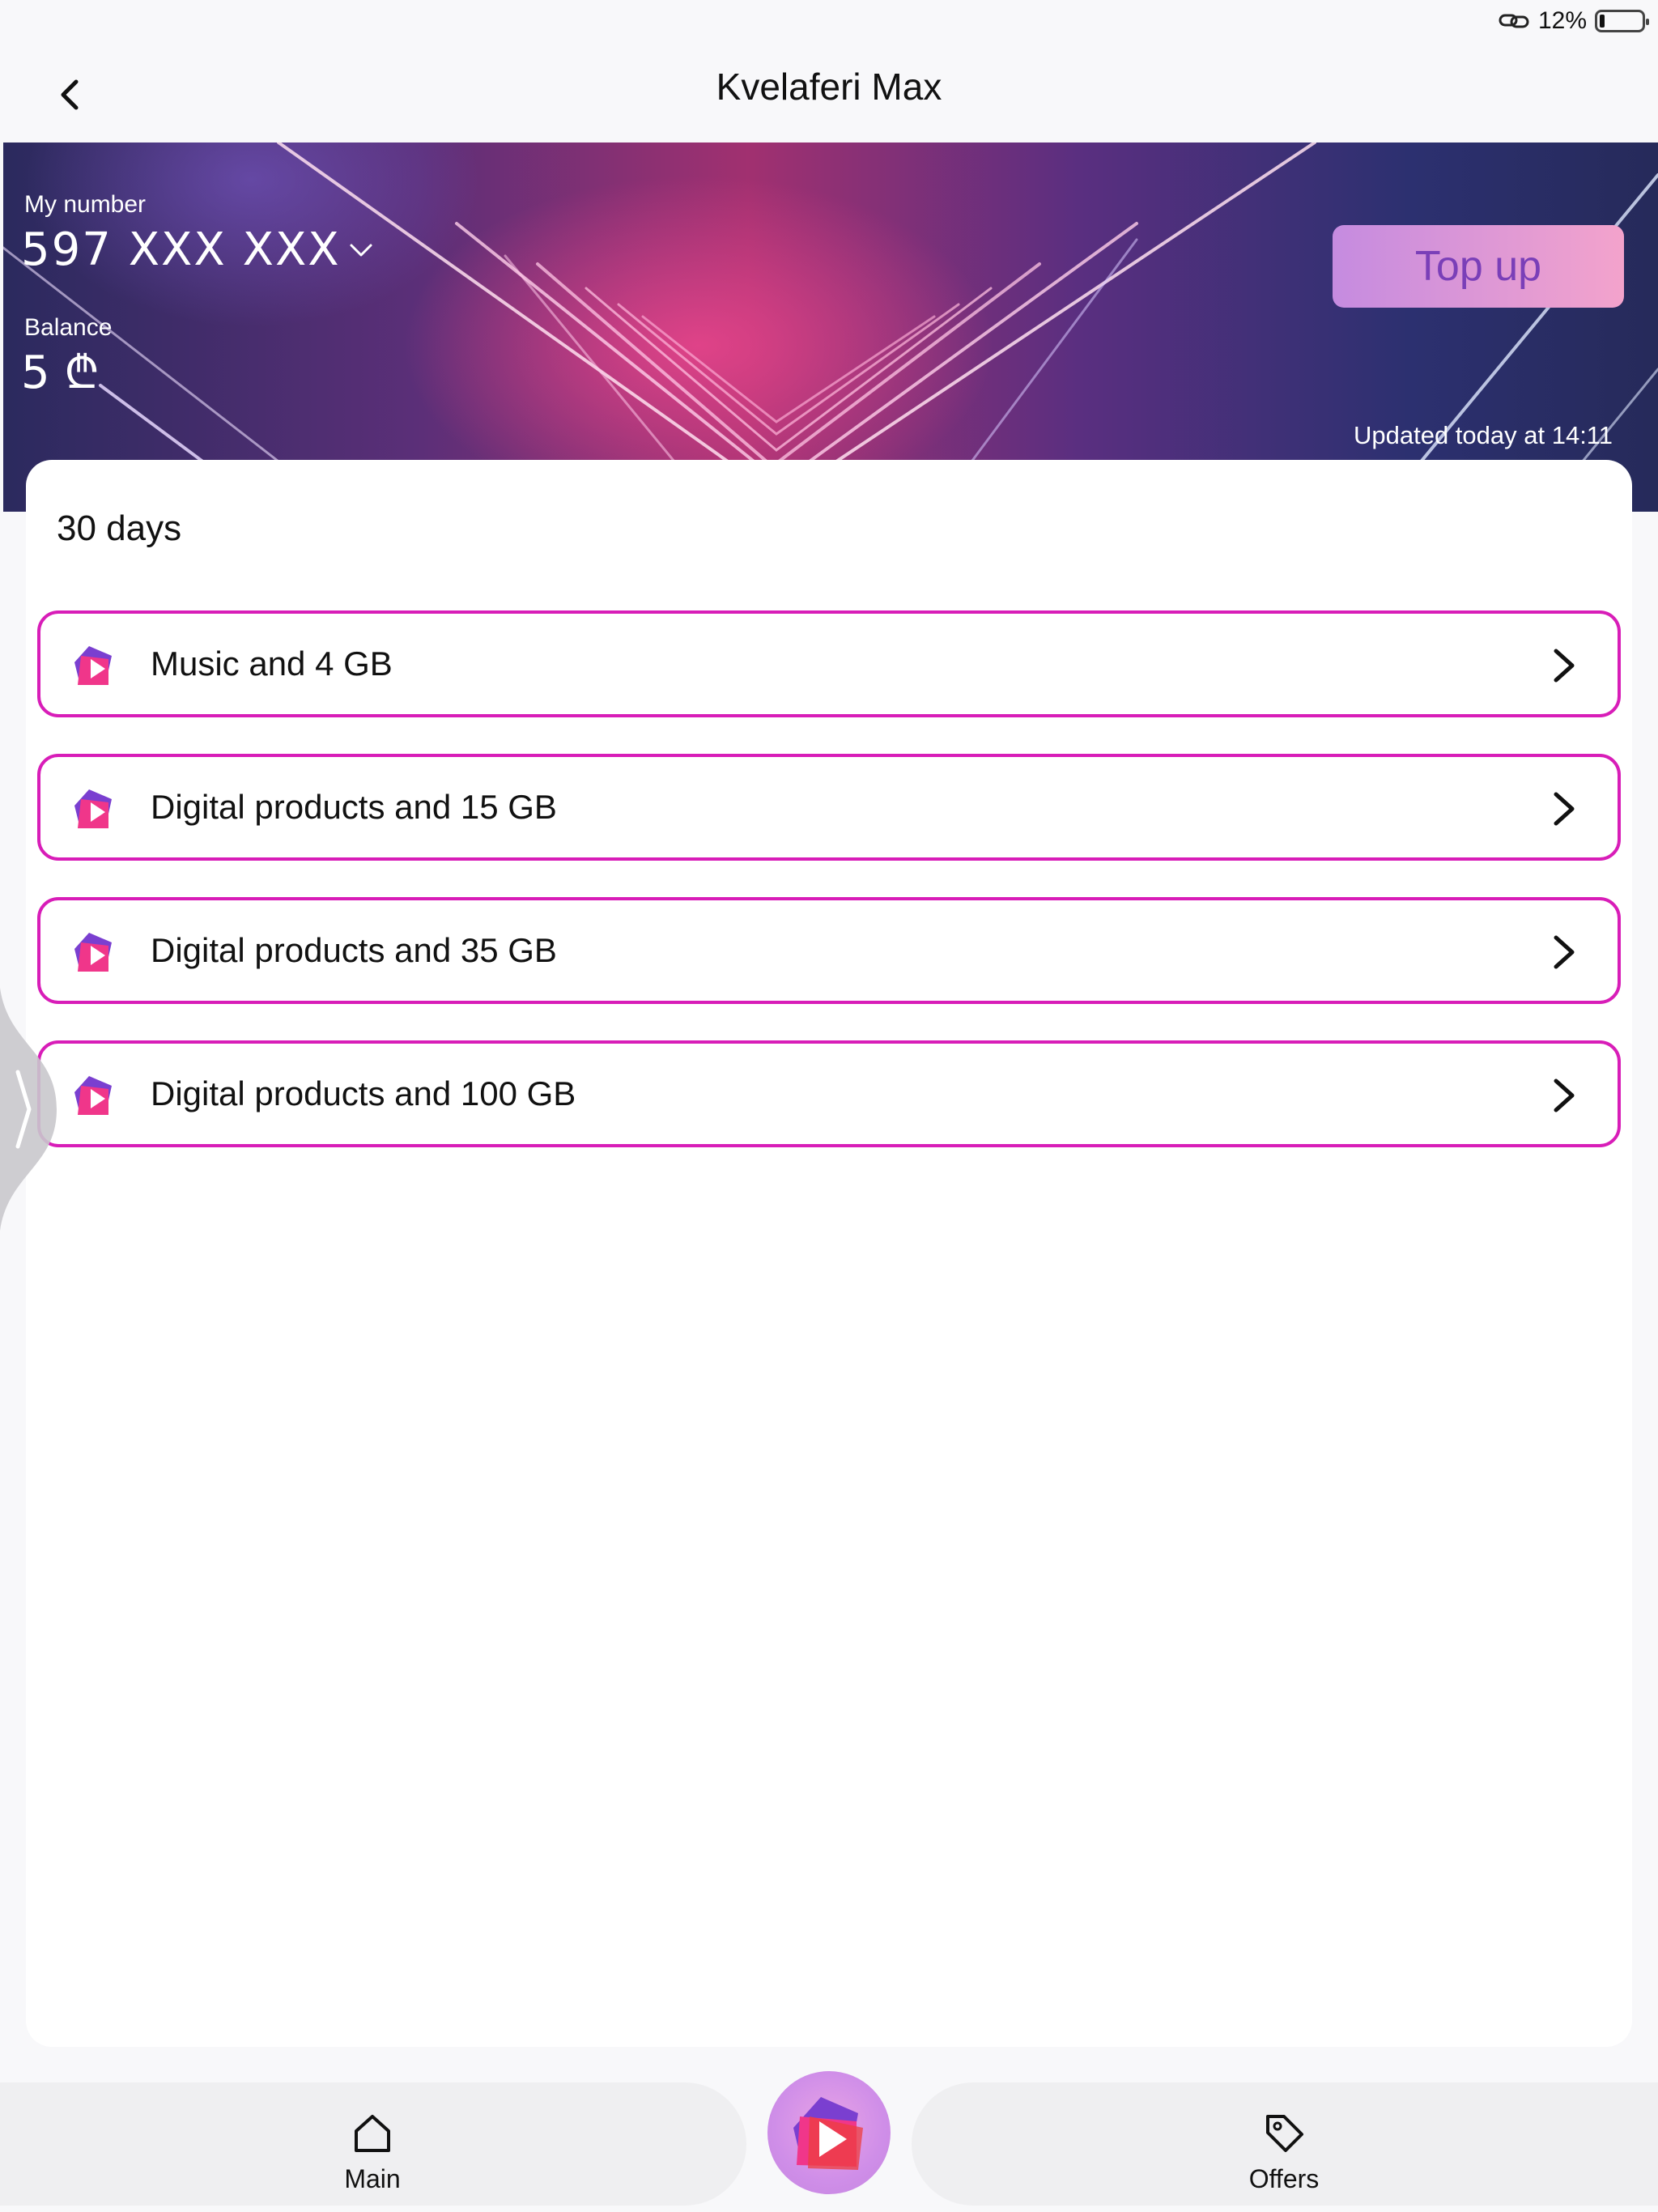 The width and height of the screenshot is (1658, 2212). What do you see at coordinates (354, 950) in the screenshot?
I see `offer-label: Digital products and 35 GB` at bounding box center [354, 950].